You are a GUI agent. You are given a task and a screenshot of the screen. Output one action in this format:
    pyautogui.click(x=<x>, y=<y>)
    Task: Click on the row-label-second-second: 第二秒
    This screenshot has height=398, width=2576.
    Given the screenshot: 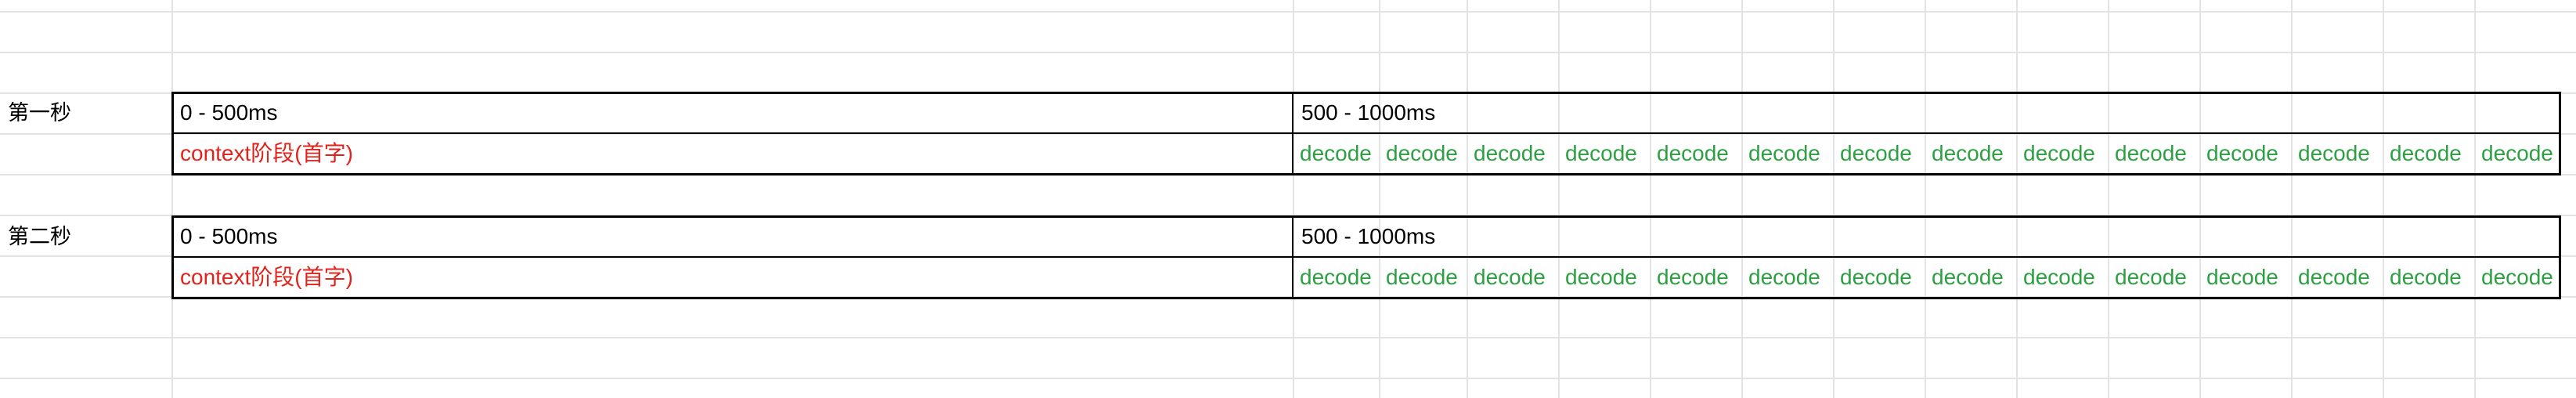 What is the action you would take?
    pyautogui.click(x=39, y=237)
    